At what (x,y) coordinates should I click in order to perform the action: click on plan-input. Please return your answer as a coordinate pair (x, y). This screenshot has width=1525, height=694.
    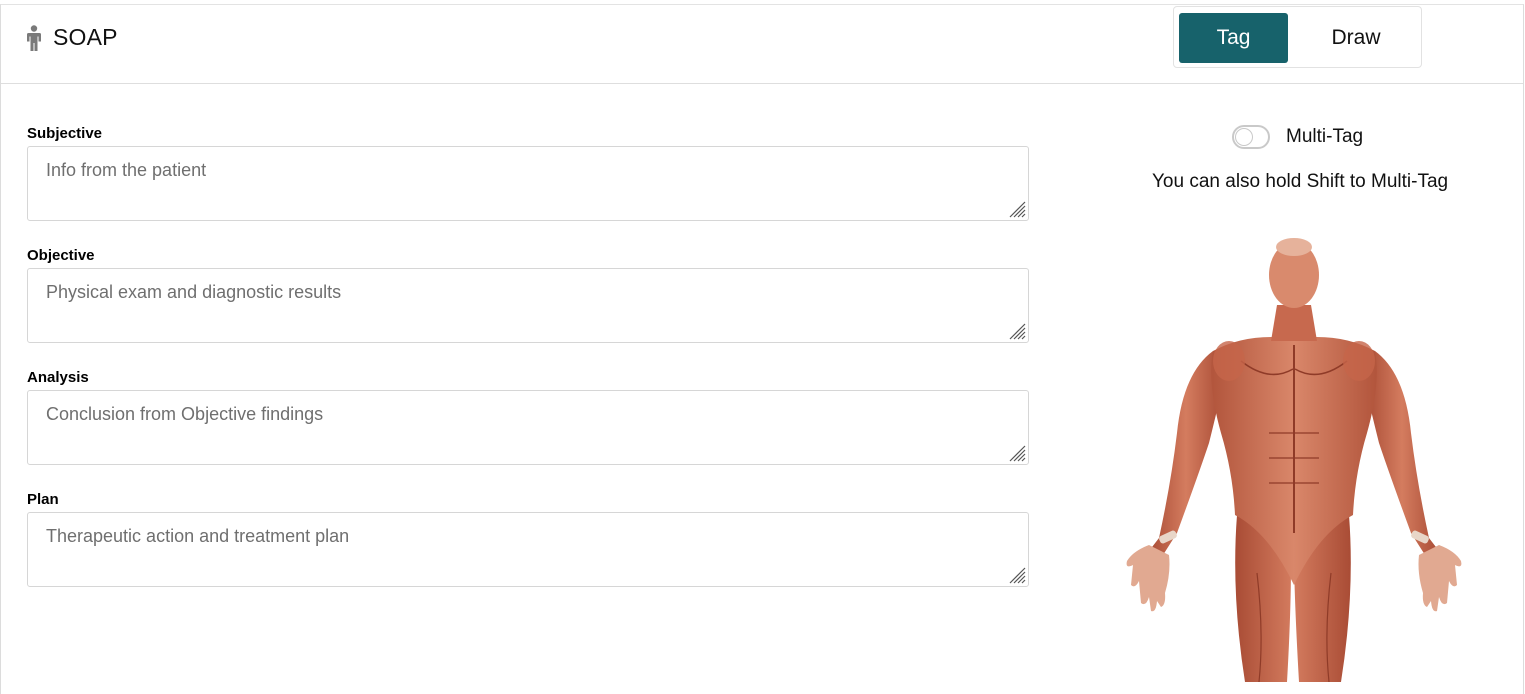
    Looking at the image, I should click on (528, 549).